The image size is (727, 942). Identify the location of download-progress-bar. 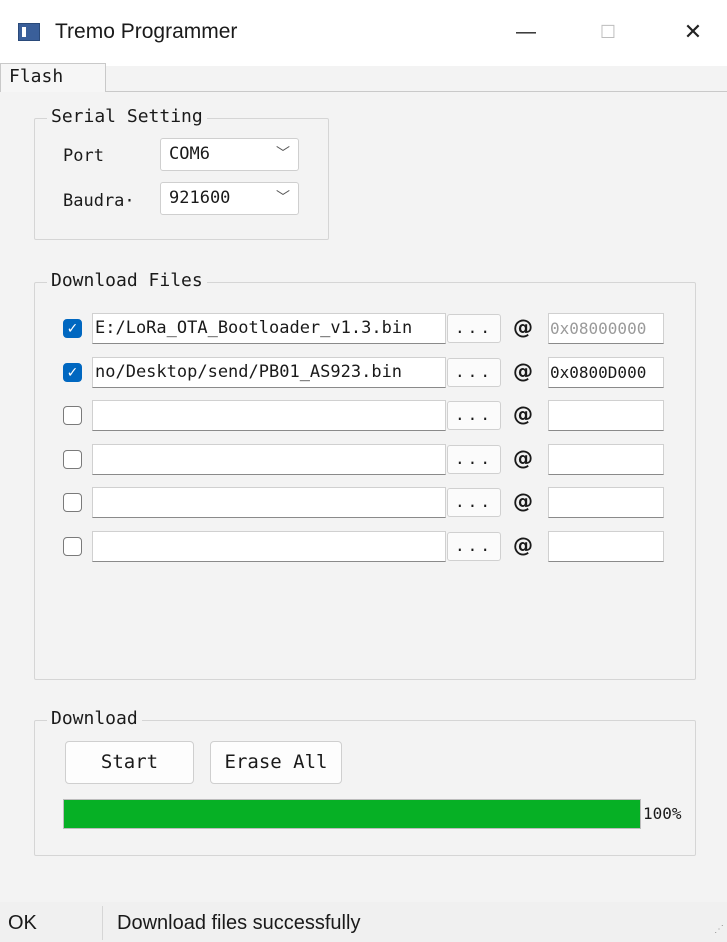
(352, 814).